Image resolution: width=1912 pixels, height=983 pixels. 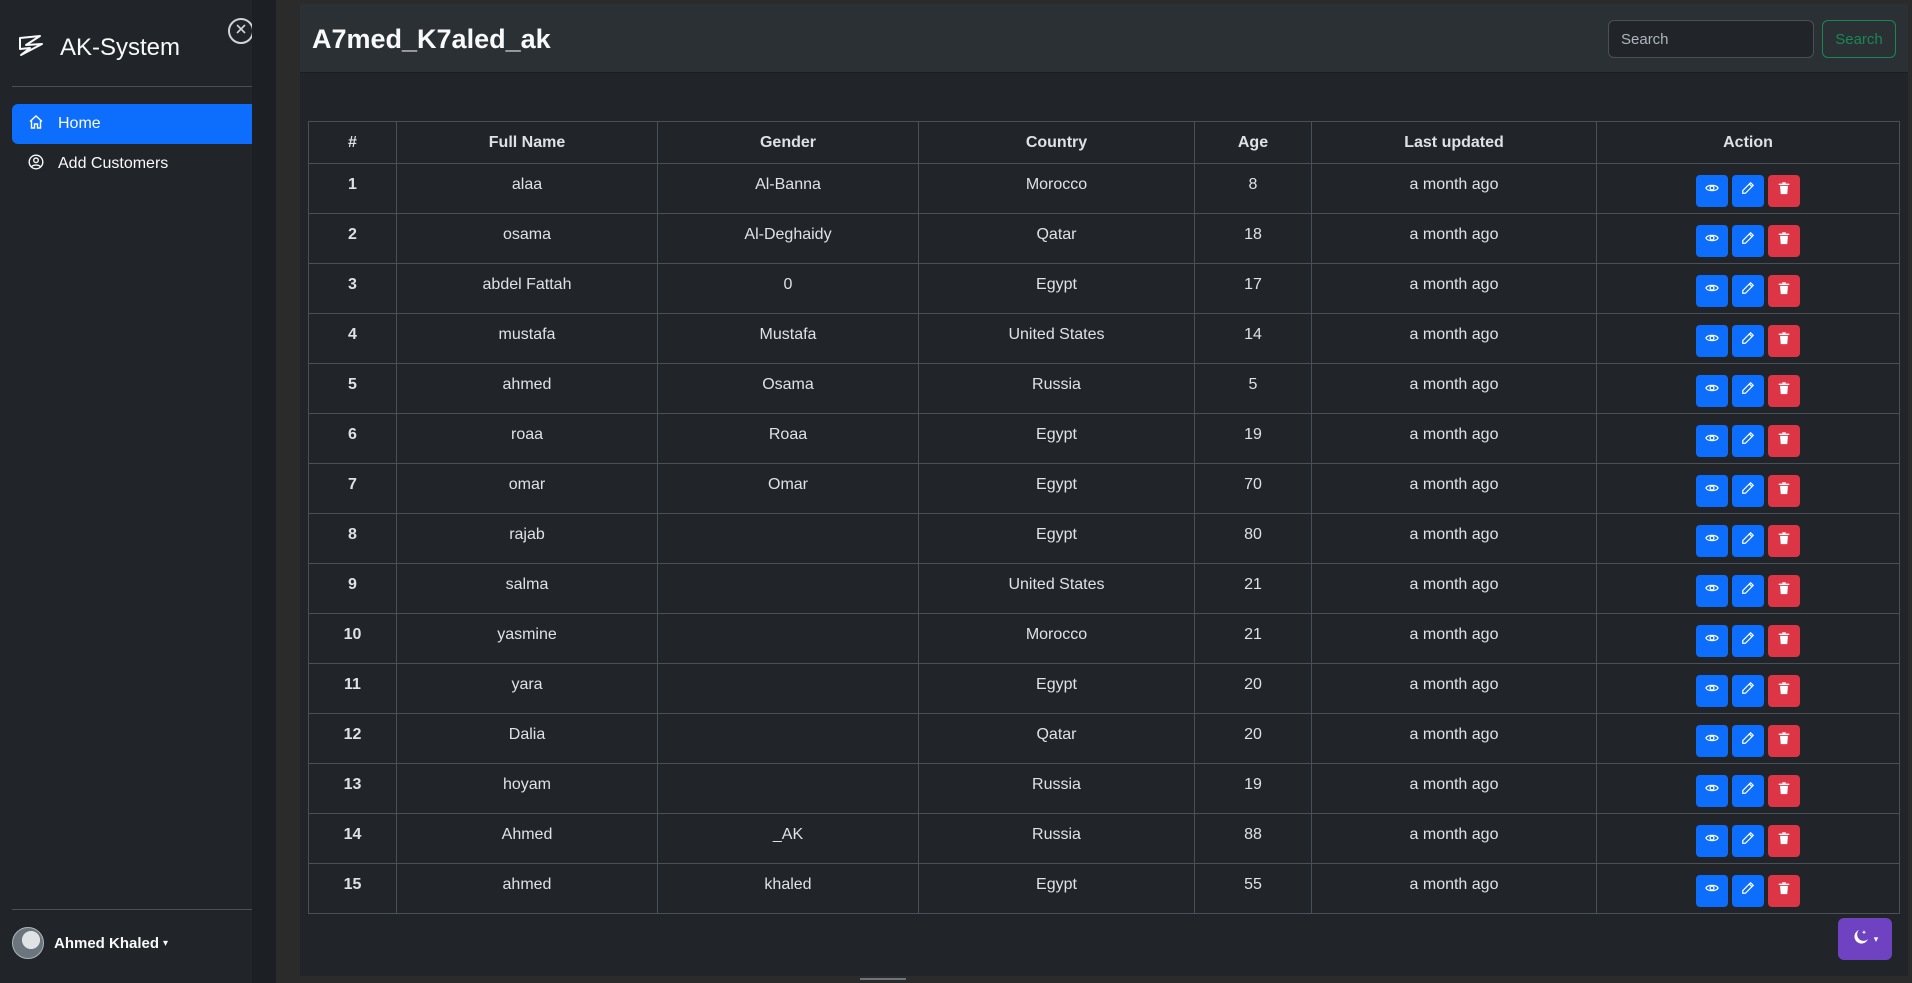 What do you see at coordinates (136, 164) in the screenshot?
I see `sidebar-item-add-customers: Add Customers` at bounding box center [136, 164].